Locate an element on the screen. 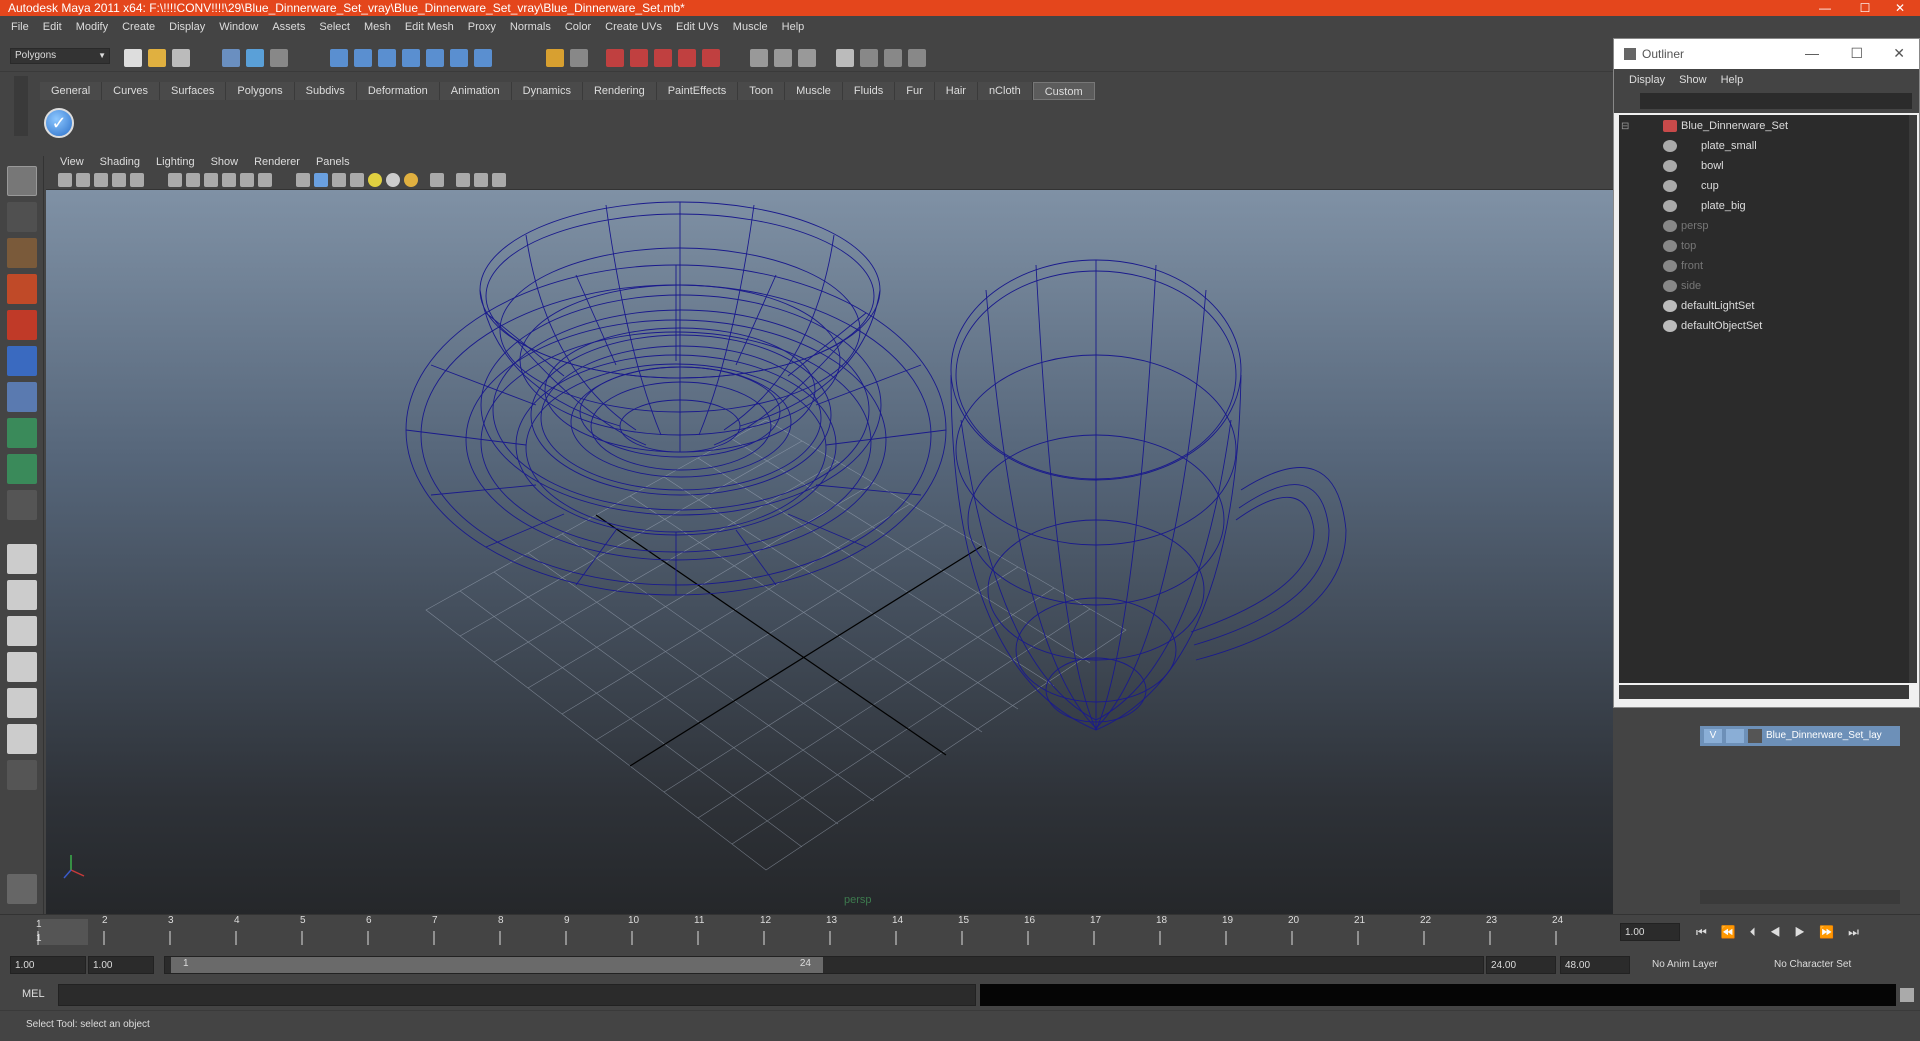 The width and height of the screenshot is (1920, 1041). viewport-menu-renderer: Renderer is located at coordinates (277, 162).